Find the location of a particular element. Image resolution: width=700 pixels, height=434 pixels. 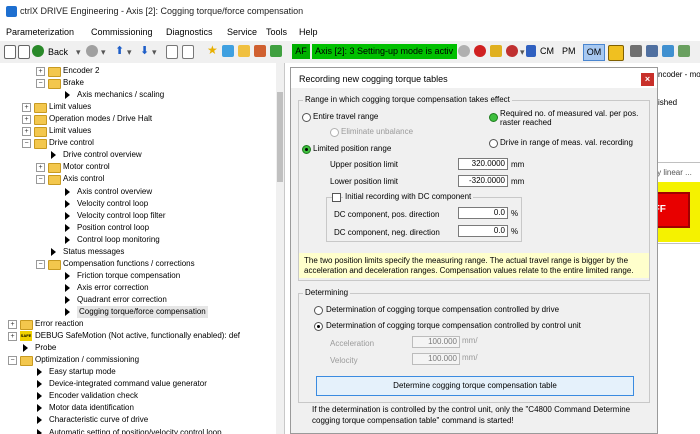

tree-item: − Optimization / commissioning is located at coordinates (138, 360).